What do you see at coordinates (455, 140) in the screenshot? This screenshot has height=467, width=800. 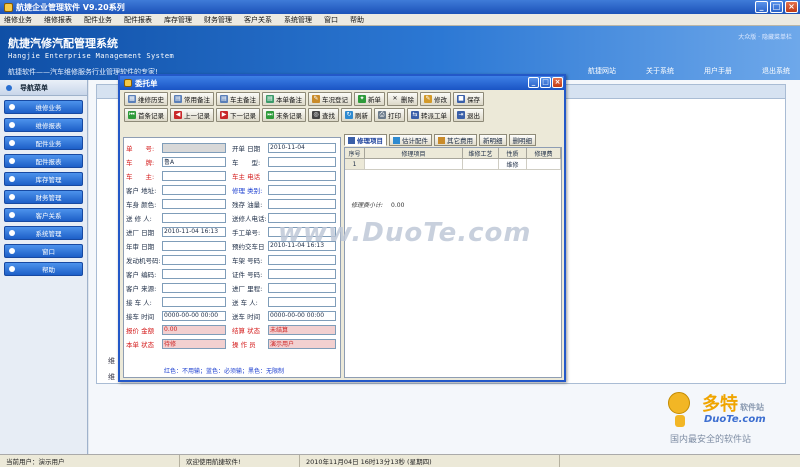 I see `tab-other-fees: 其它费用` at bounding box center [455, 140].